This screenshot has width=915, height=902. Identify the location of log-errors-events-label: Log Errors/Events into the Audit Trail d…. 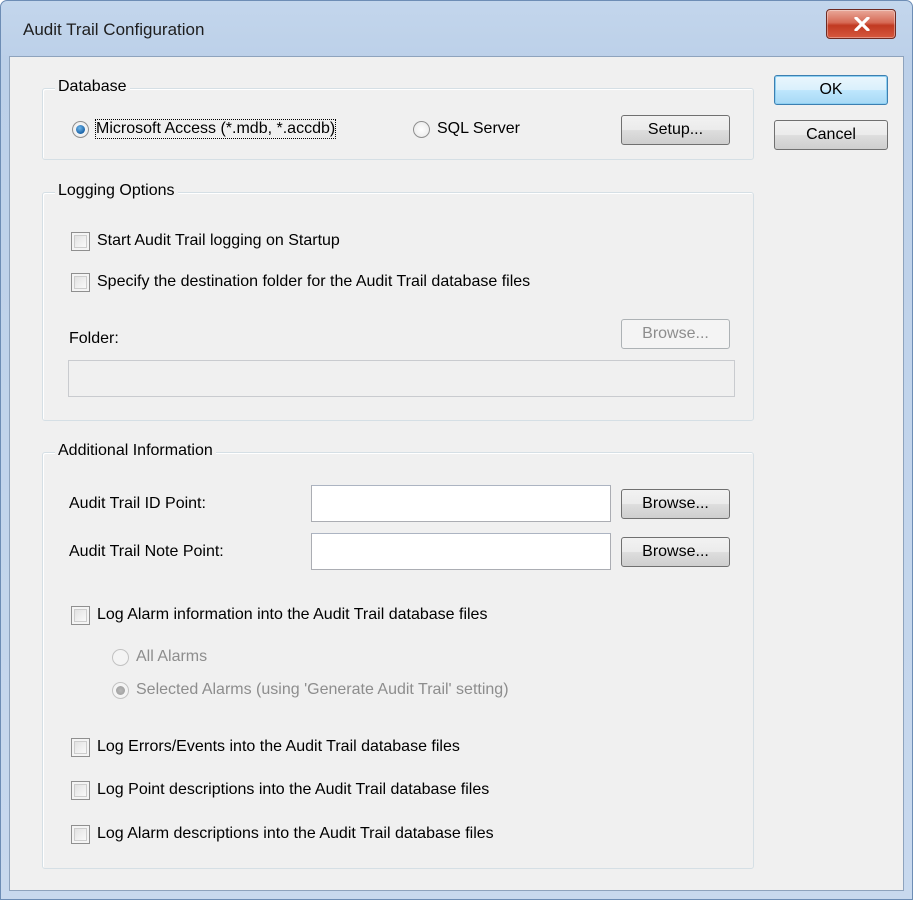
(278, 747).